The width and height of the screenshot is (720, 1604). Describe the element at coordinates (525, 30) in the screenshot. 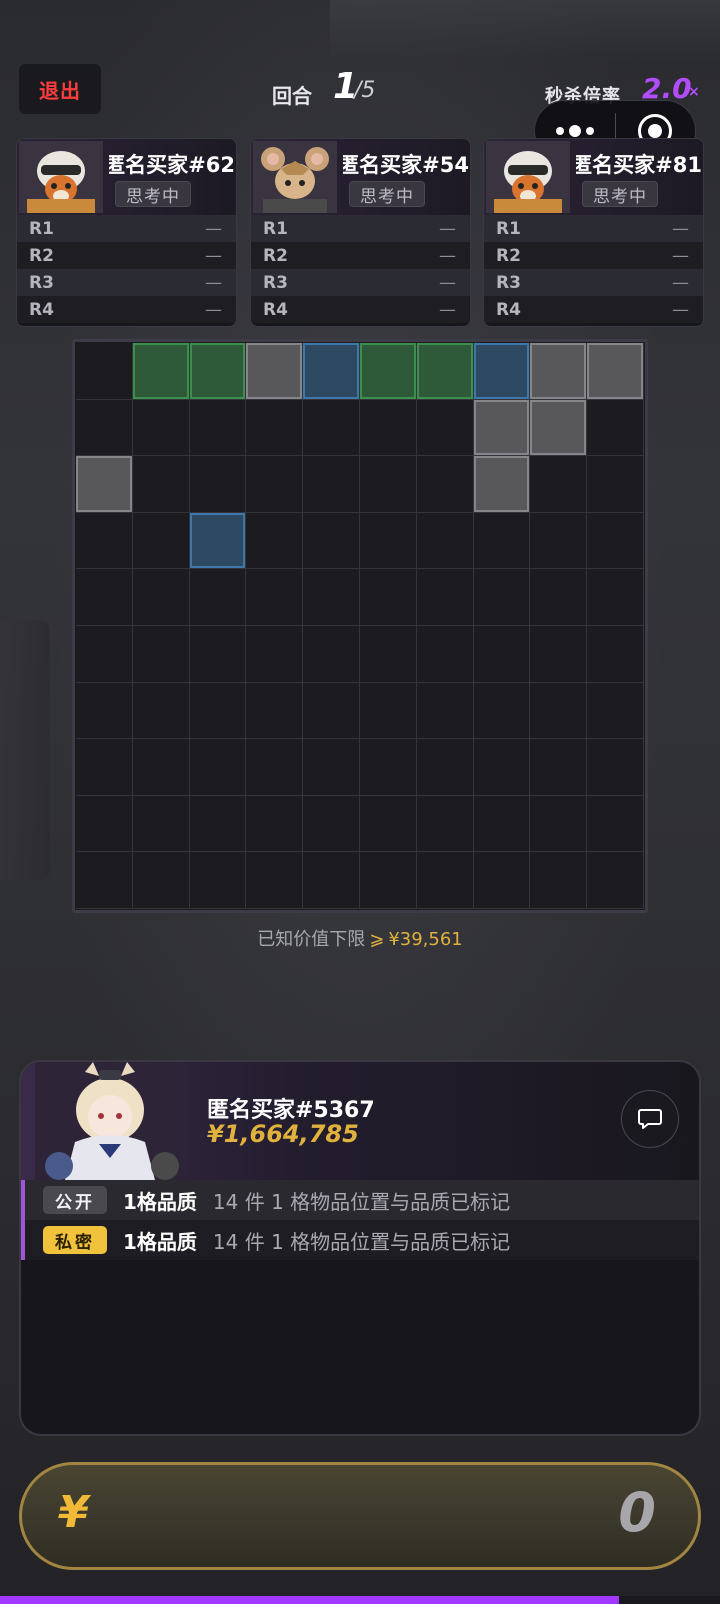

I see `background-beam` at that location.